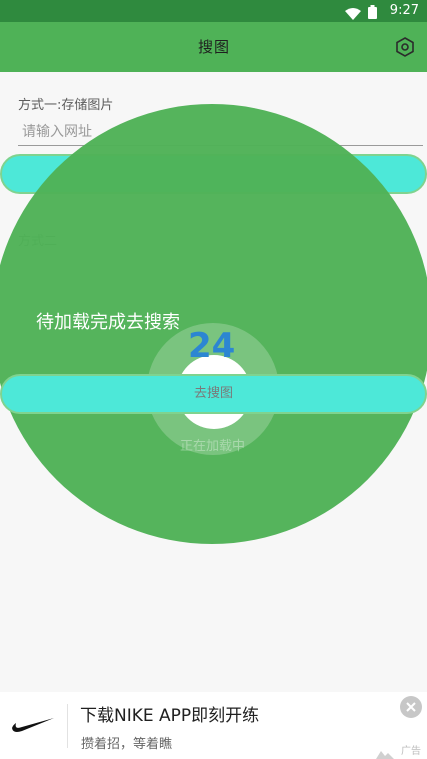 The height and width of the screenshot is (759, 427). I want to click on ad-subtitle: 攒着招，等着瞧, so click(127, 744).